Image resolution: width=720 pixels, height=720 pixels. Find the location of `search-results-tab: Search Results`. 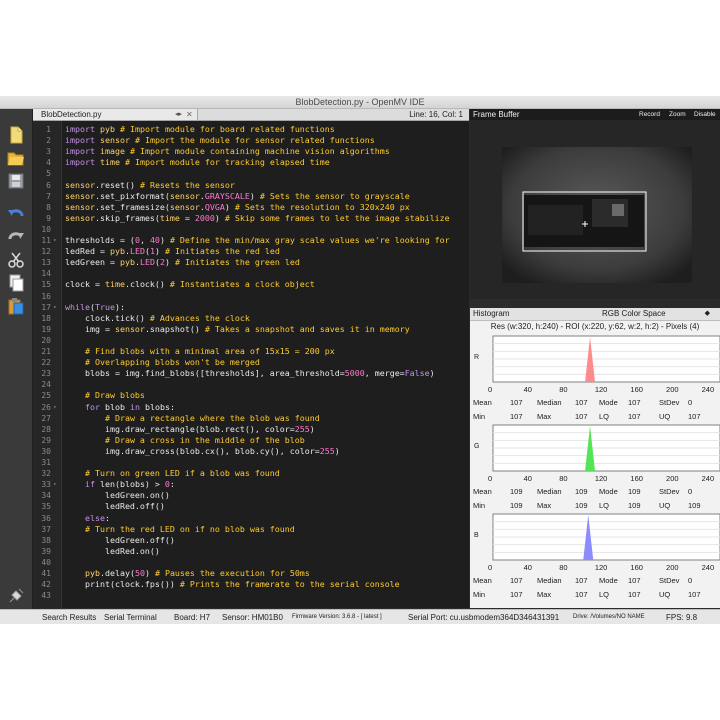

search-results-tab: Search Results is located at coordinates (69, 617).